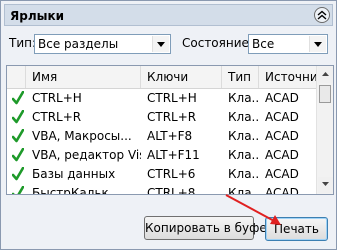 This screenshot has width=337, height=250. Describe the element at coordinates (70, 190) in the screenshot. I see `cell-name: БыстрКальк` at that location.